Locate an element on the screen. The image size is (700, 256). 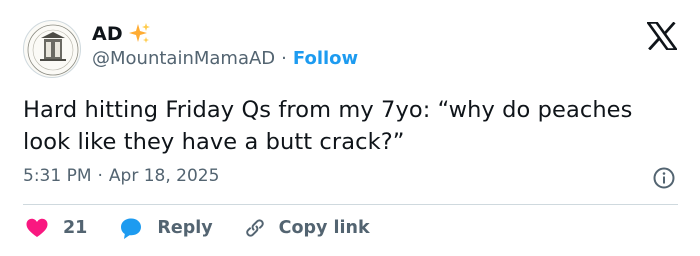
like-count: 21 is located at coordinates (75, 228).